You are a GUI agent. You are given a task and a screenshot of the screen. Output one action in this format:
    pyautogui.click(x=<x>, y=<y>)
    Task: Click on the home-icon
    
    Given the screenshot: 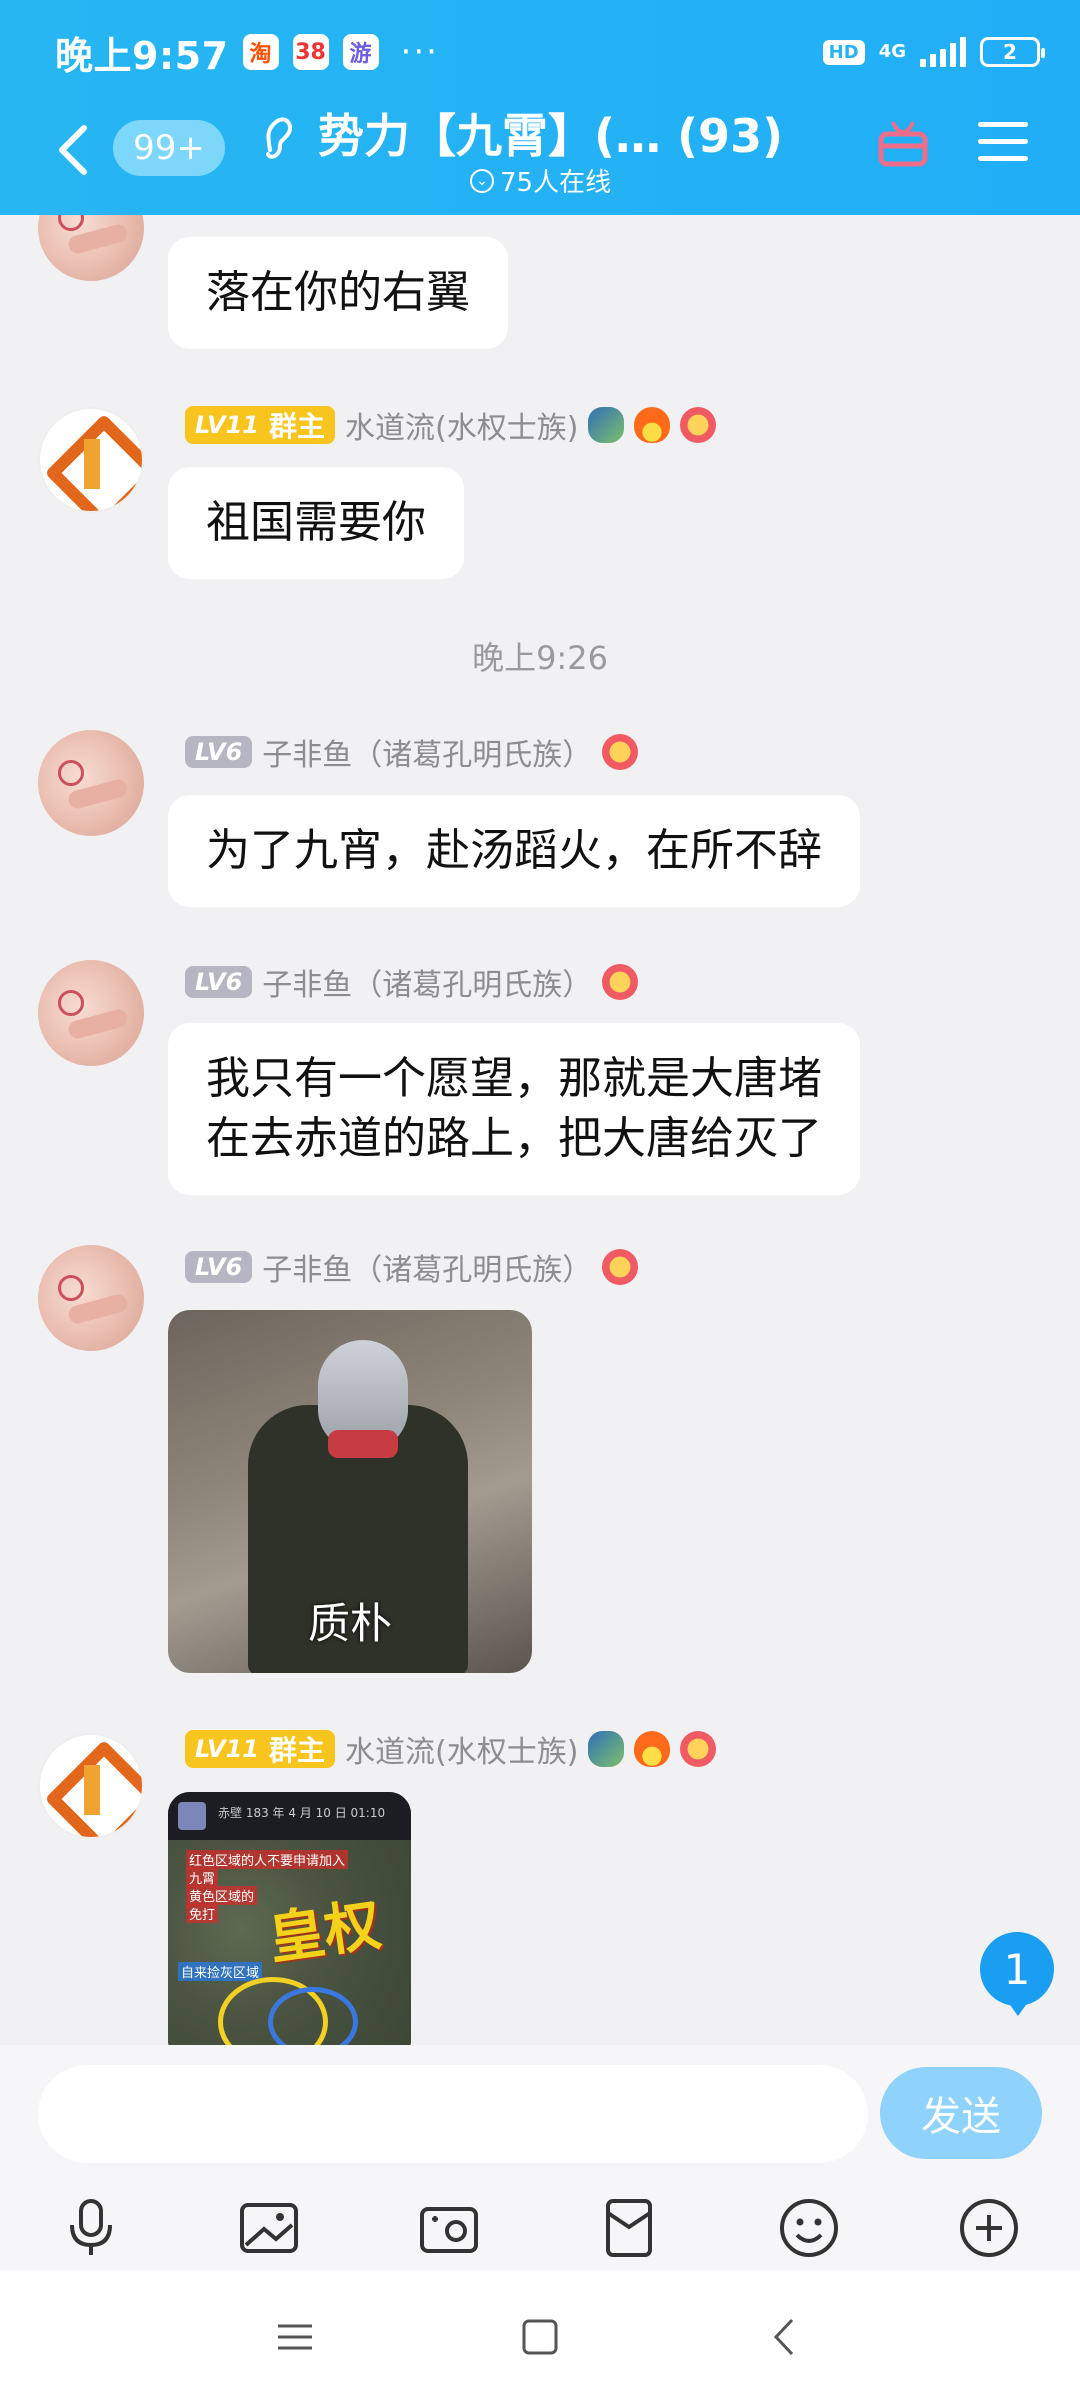 What is the action you would take?
    pyautogui.click(x=540, y=2337)
    